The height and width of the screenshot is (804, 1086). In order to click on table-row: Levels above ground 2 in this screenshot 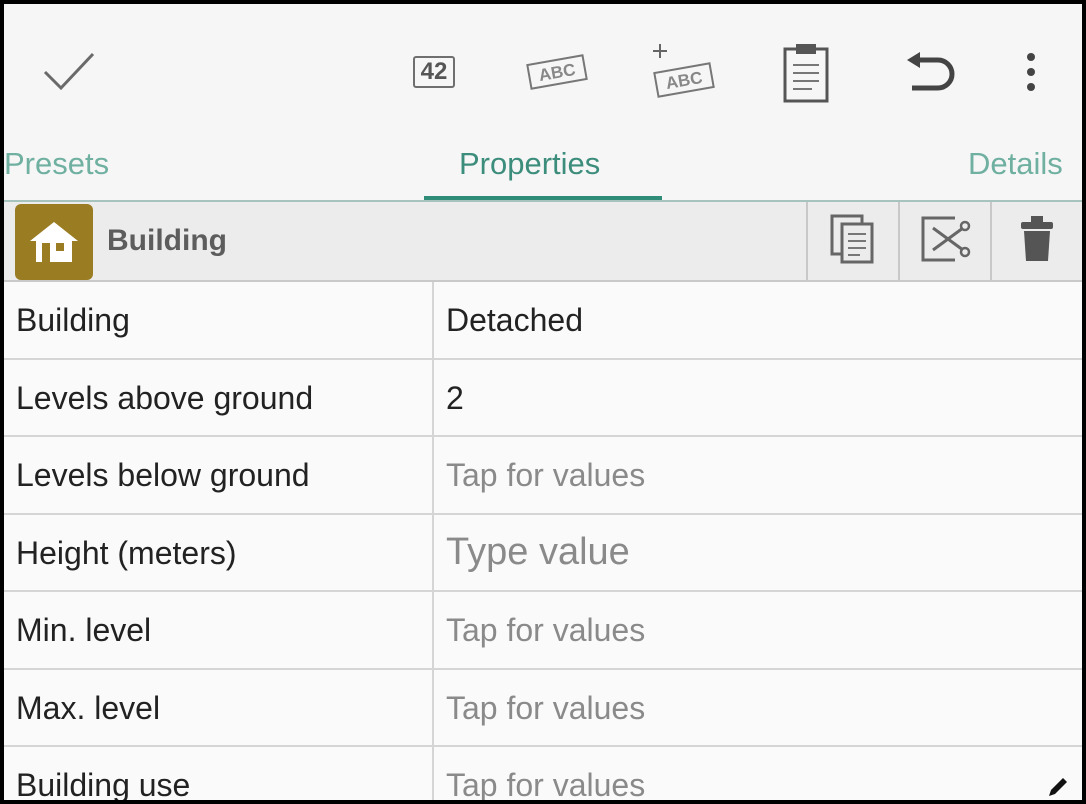, I will do `click(543, 398)`.